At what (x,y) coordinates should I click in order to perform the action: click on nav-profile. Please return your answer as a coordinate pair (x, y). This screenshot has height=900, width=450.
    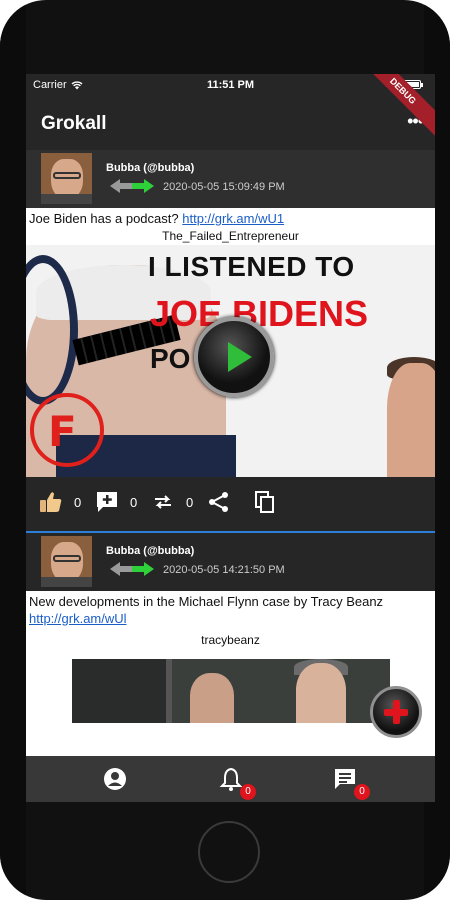
    Looking at the image, I should click on (117, 780).